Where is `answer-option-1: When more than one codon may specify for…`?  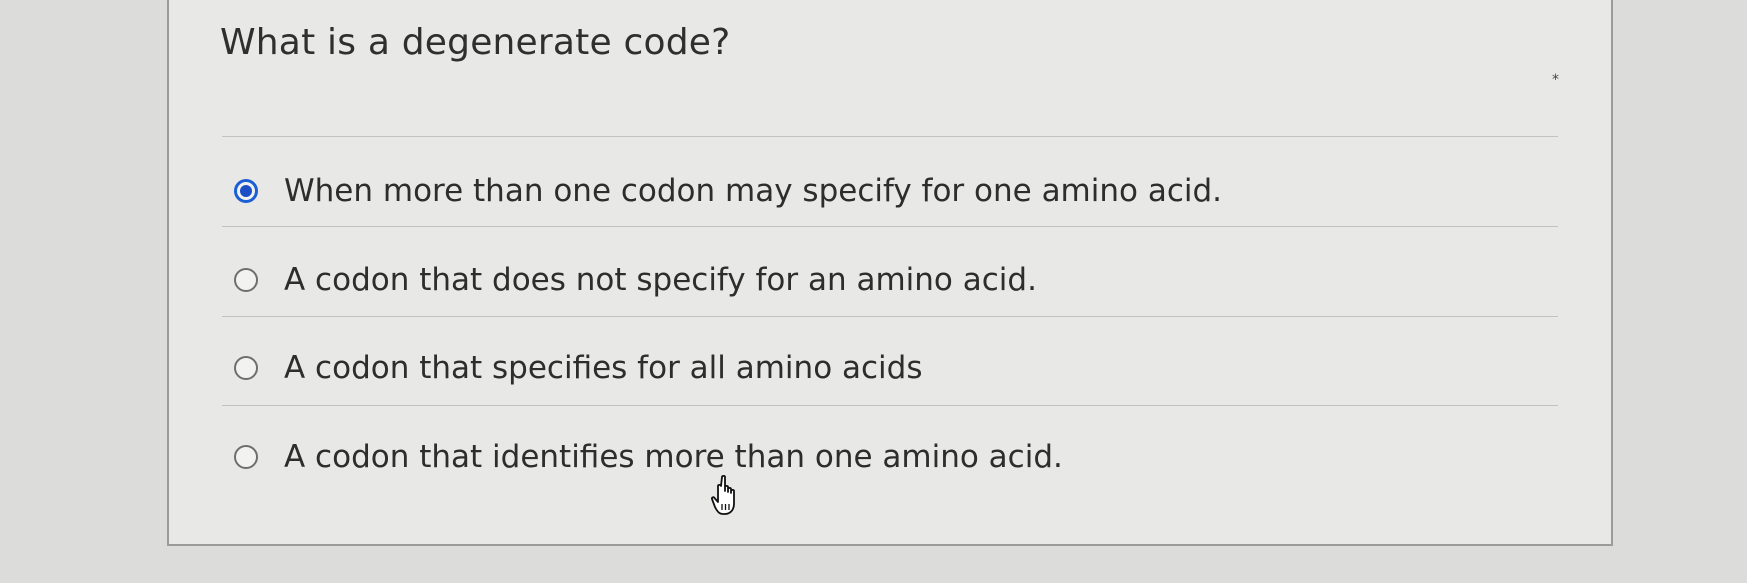 answer-option-1: When more than one codon may specify for… is located at coordinates (728, 191).